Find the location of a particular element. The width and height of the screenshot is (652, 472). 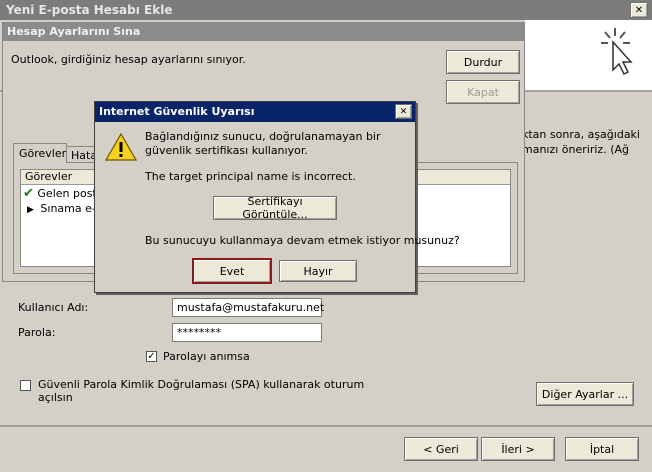

task-label: Gelen post is located at coordinates (67, 193).